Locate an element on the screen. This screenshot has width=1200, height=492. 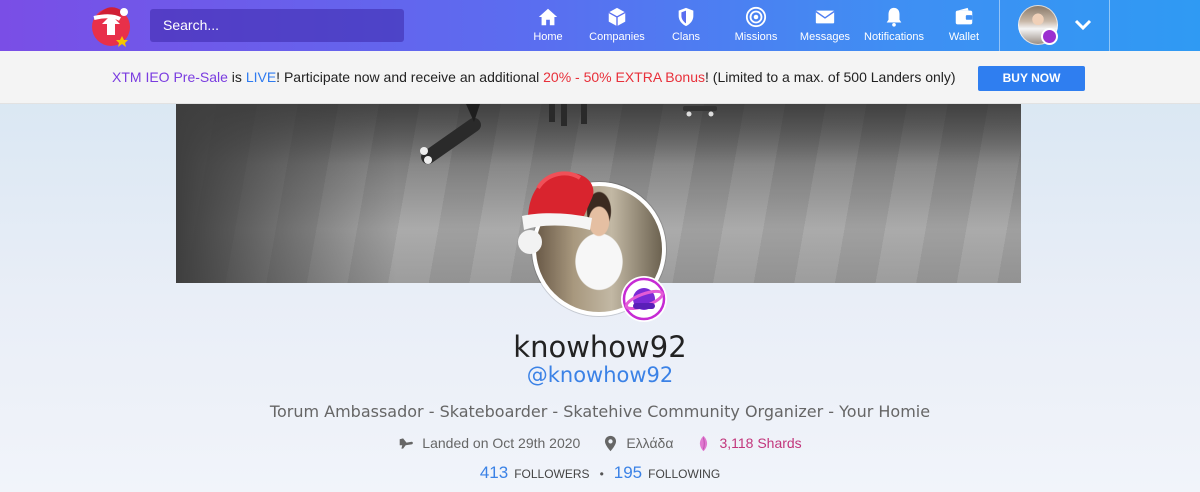
wallet-icon is located at coordinates (964, 16).